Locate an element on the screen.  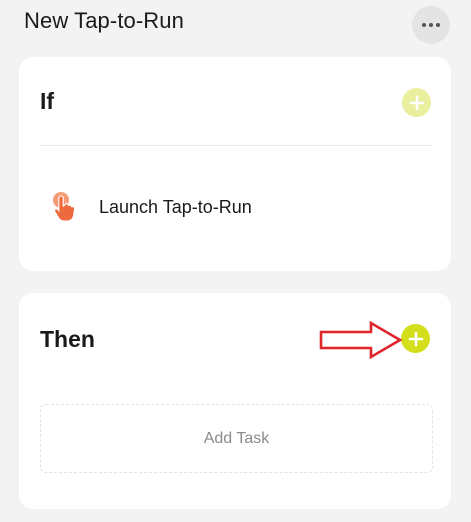
more-options-button is located at coordinates (431, 25).